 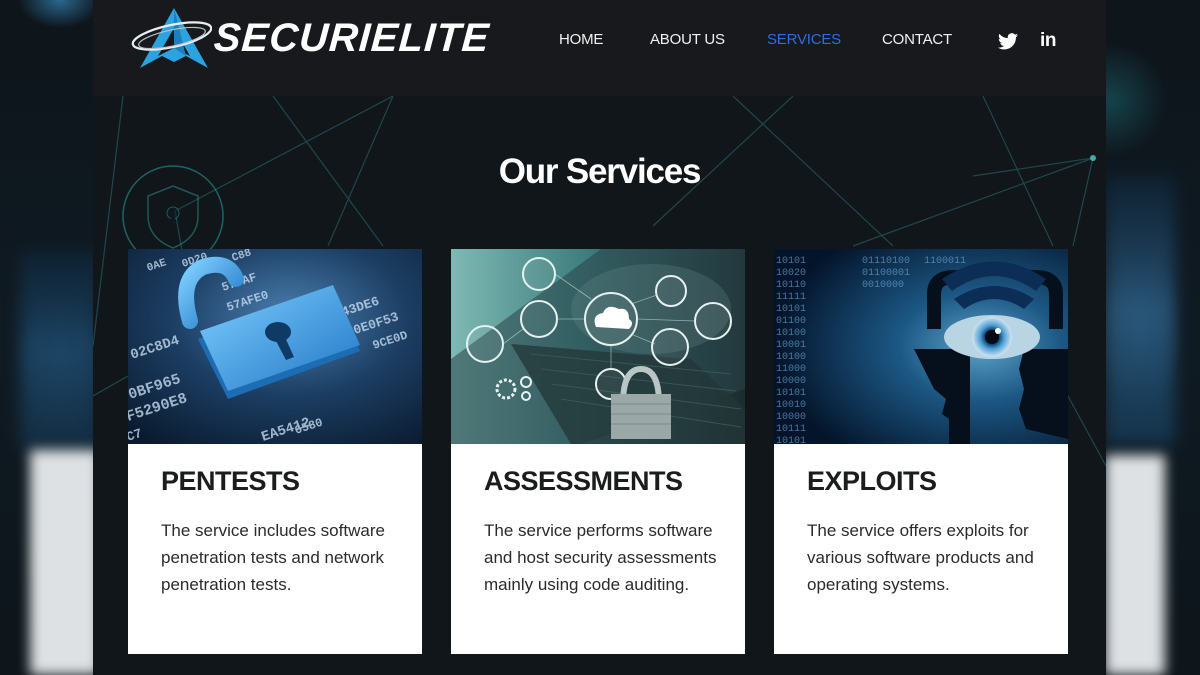 What do you see at coordinates (230, 481) in the screenshot?
I see `card-title: PENTESTS` at bounding box center [230, 481].